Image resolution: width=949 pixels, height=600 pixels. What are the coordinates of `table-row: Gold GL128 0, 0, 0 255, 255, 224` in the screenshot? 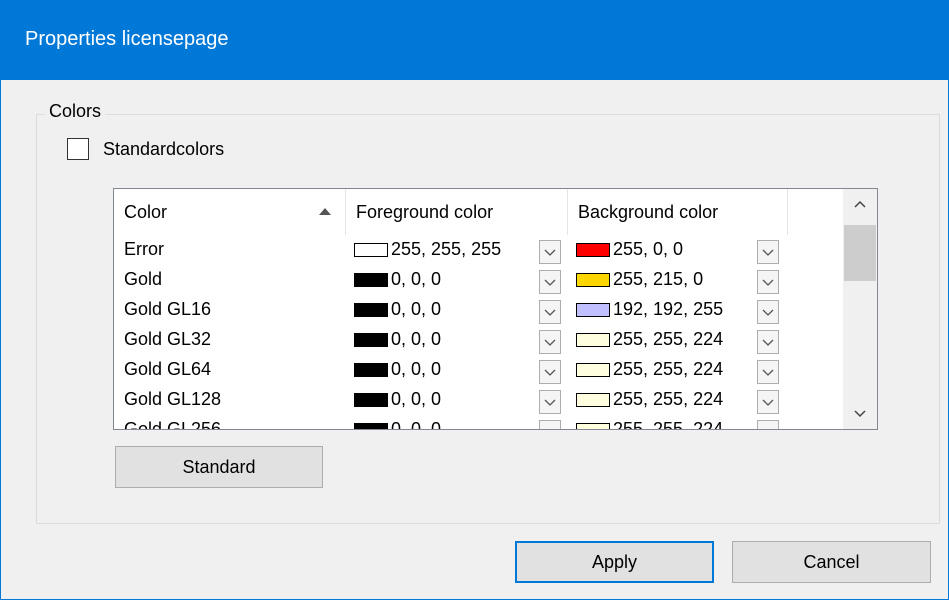 It's located at (479, 400).